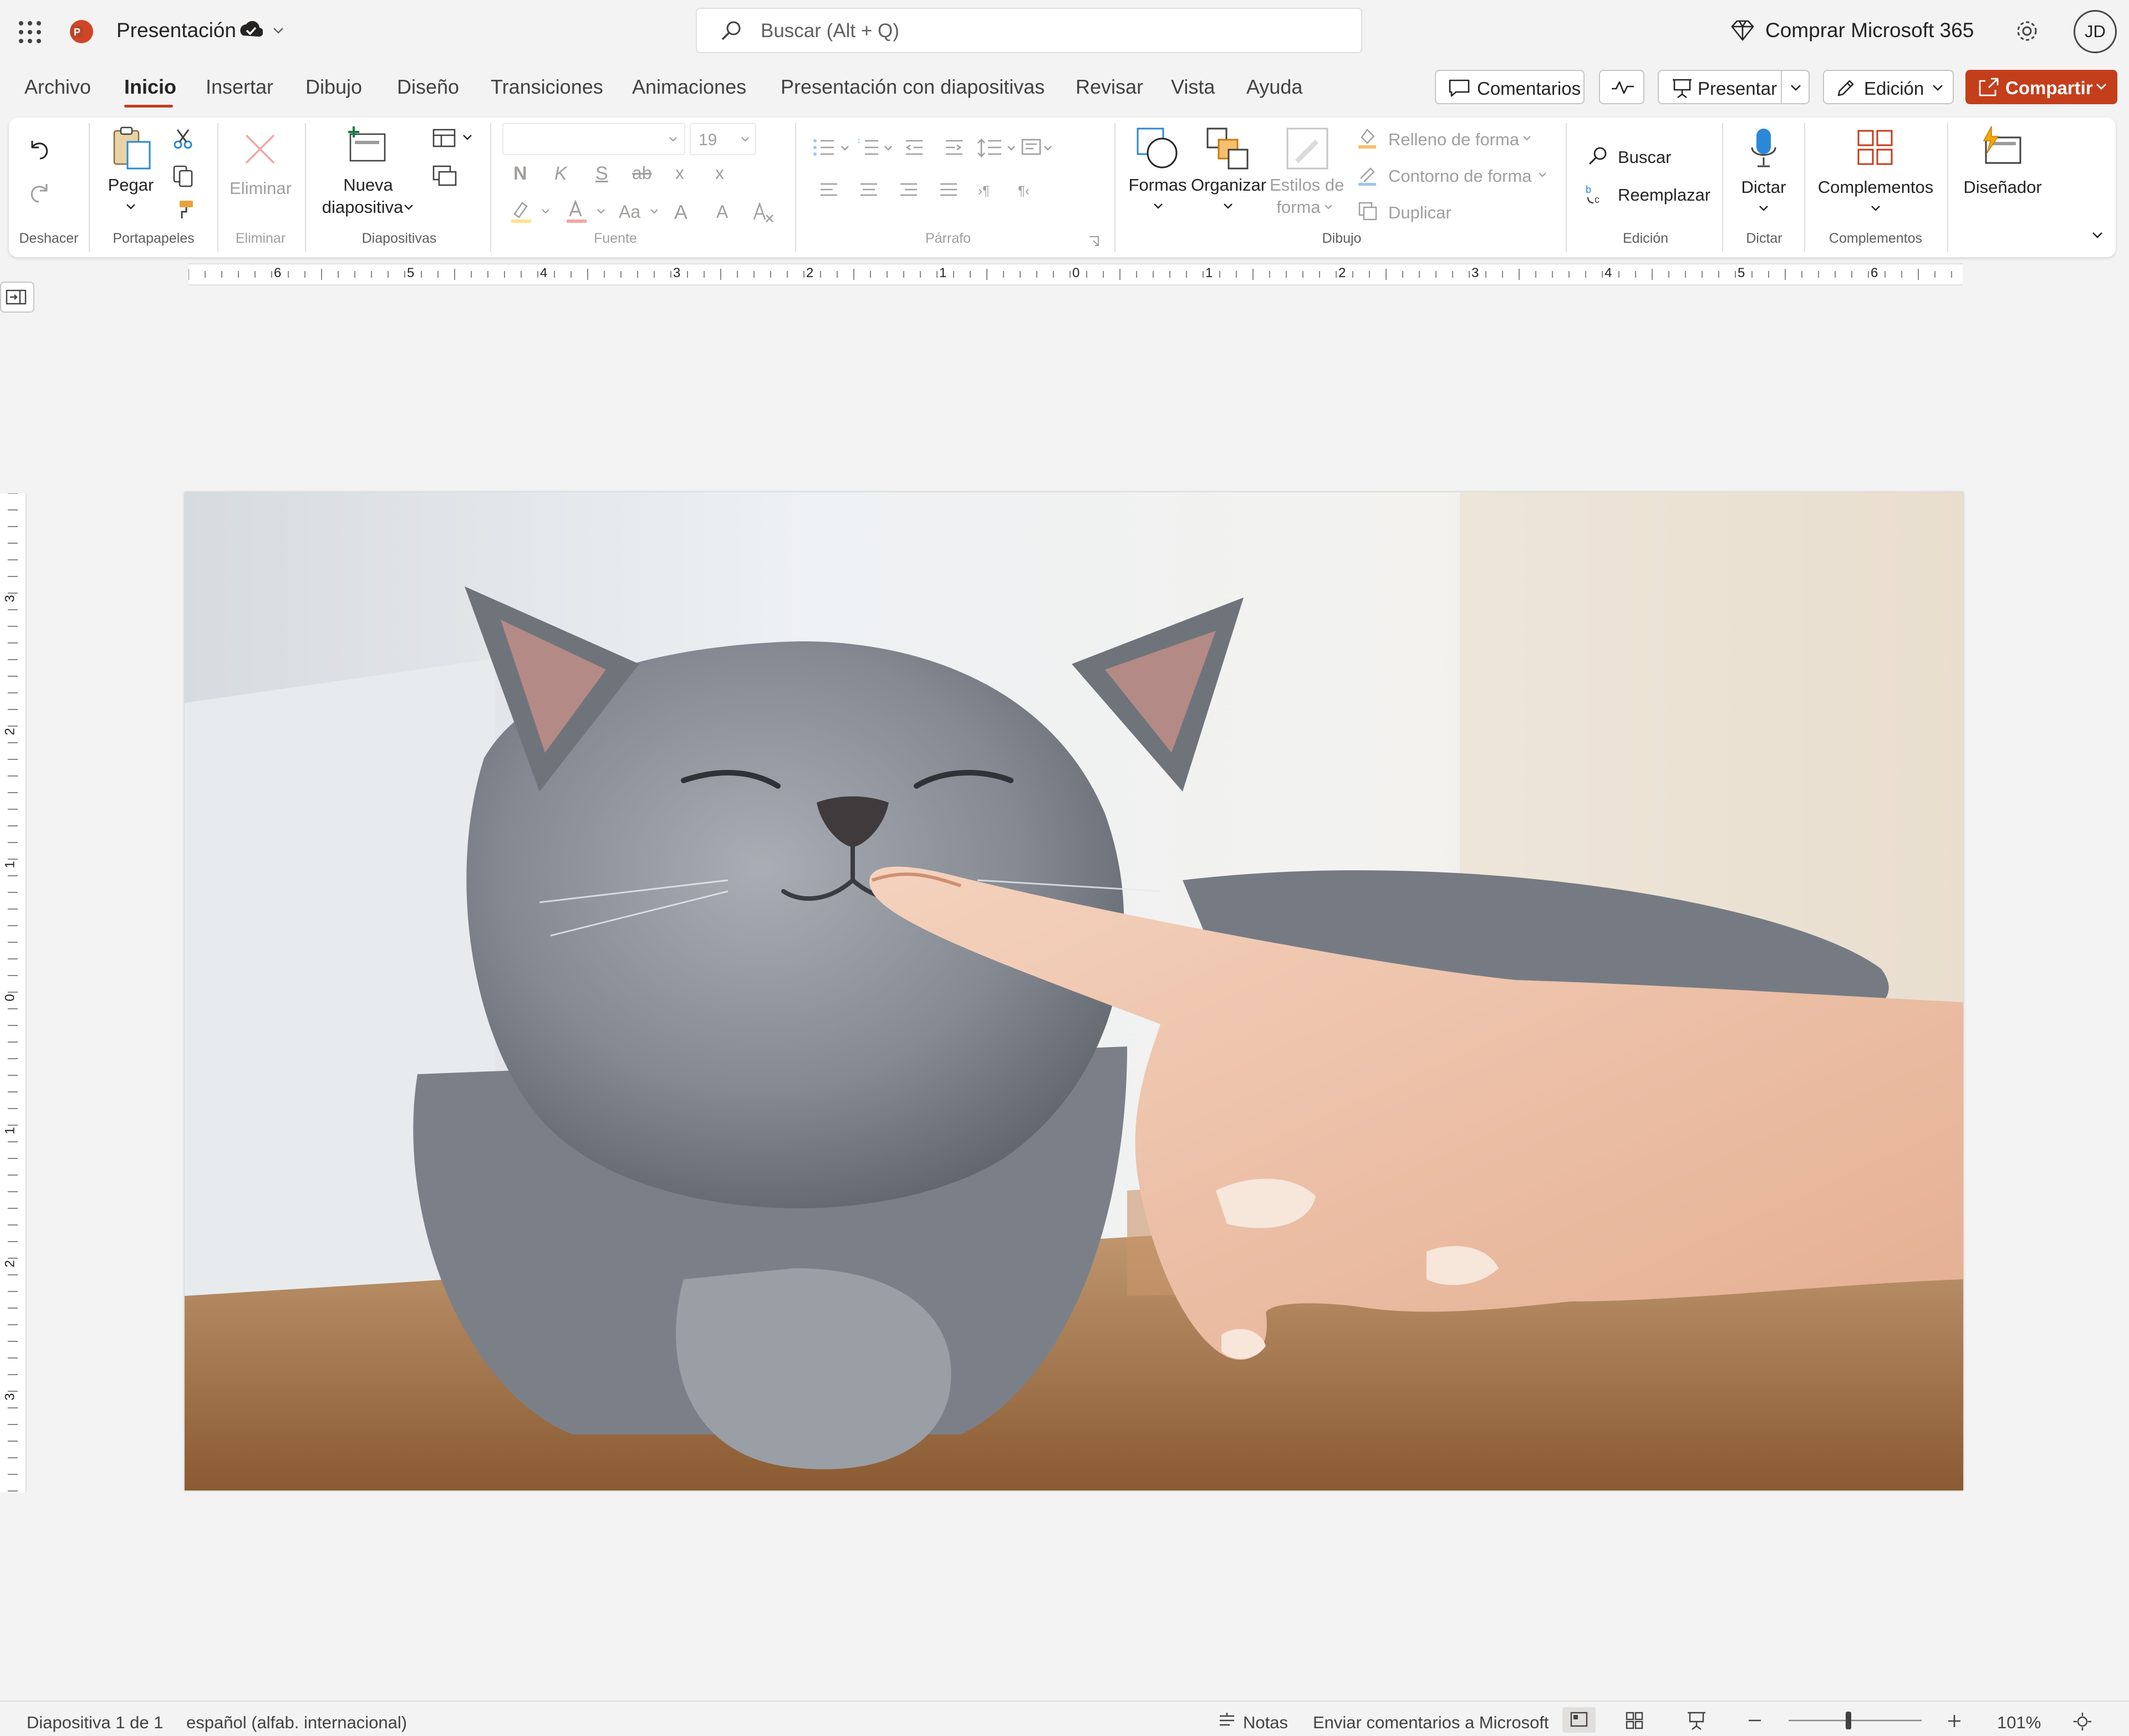 This screenshot has width=2129, height=1736. I want to click on paste-icon, so click(132, 148).